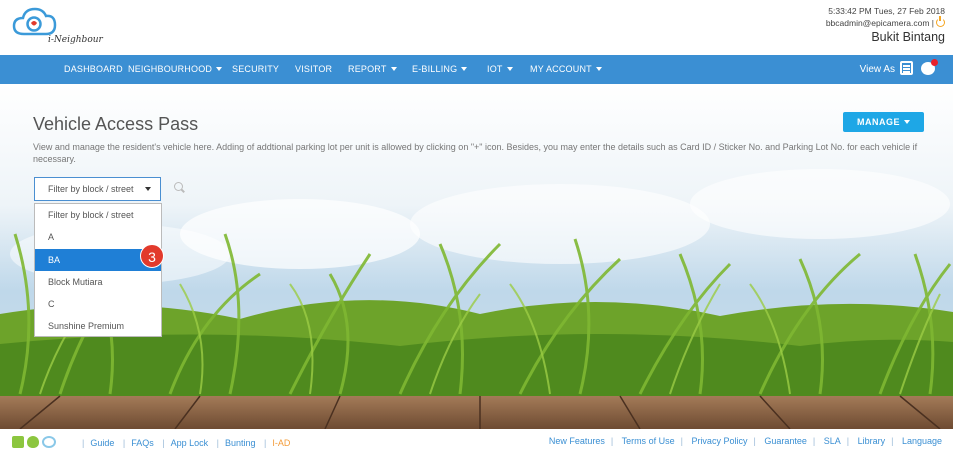 The width and height of the screenshot is (953, 457). I want to click on footer-link-guarantee: Guarantee, so click(785, 441).